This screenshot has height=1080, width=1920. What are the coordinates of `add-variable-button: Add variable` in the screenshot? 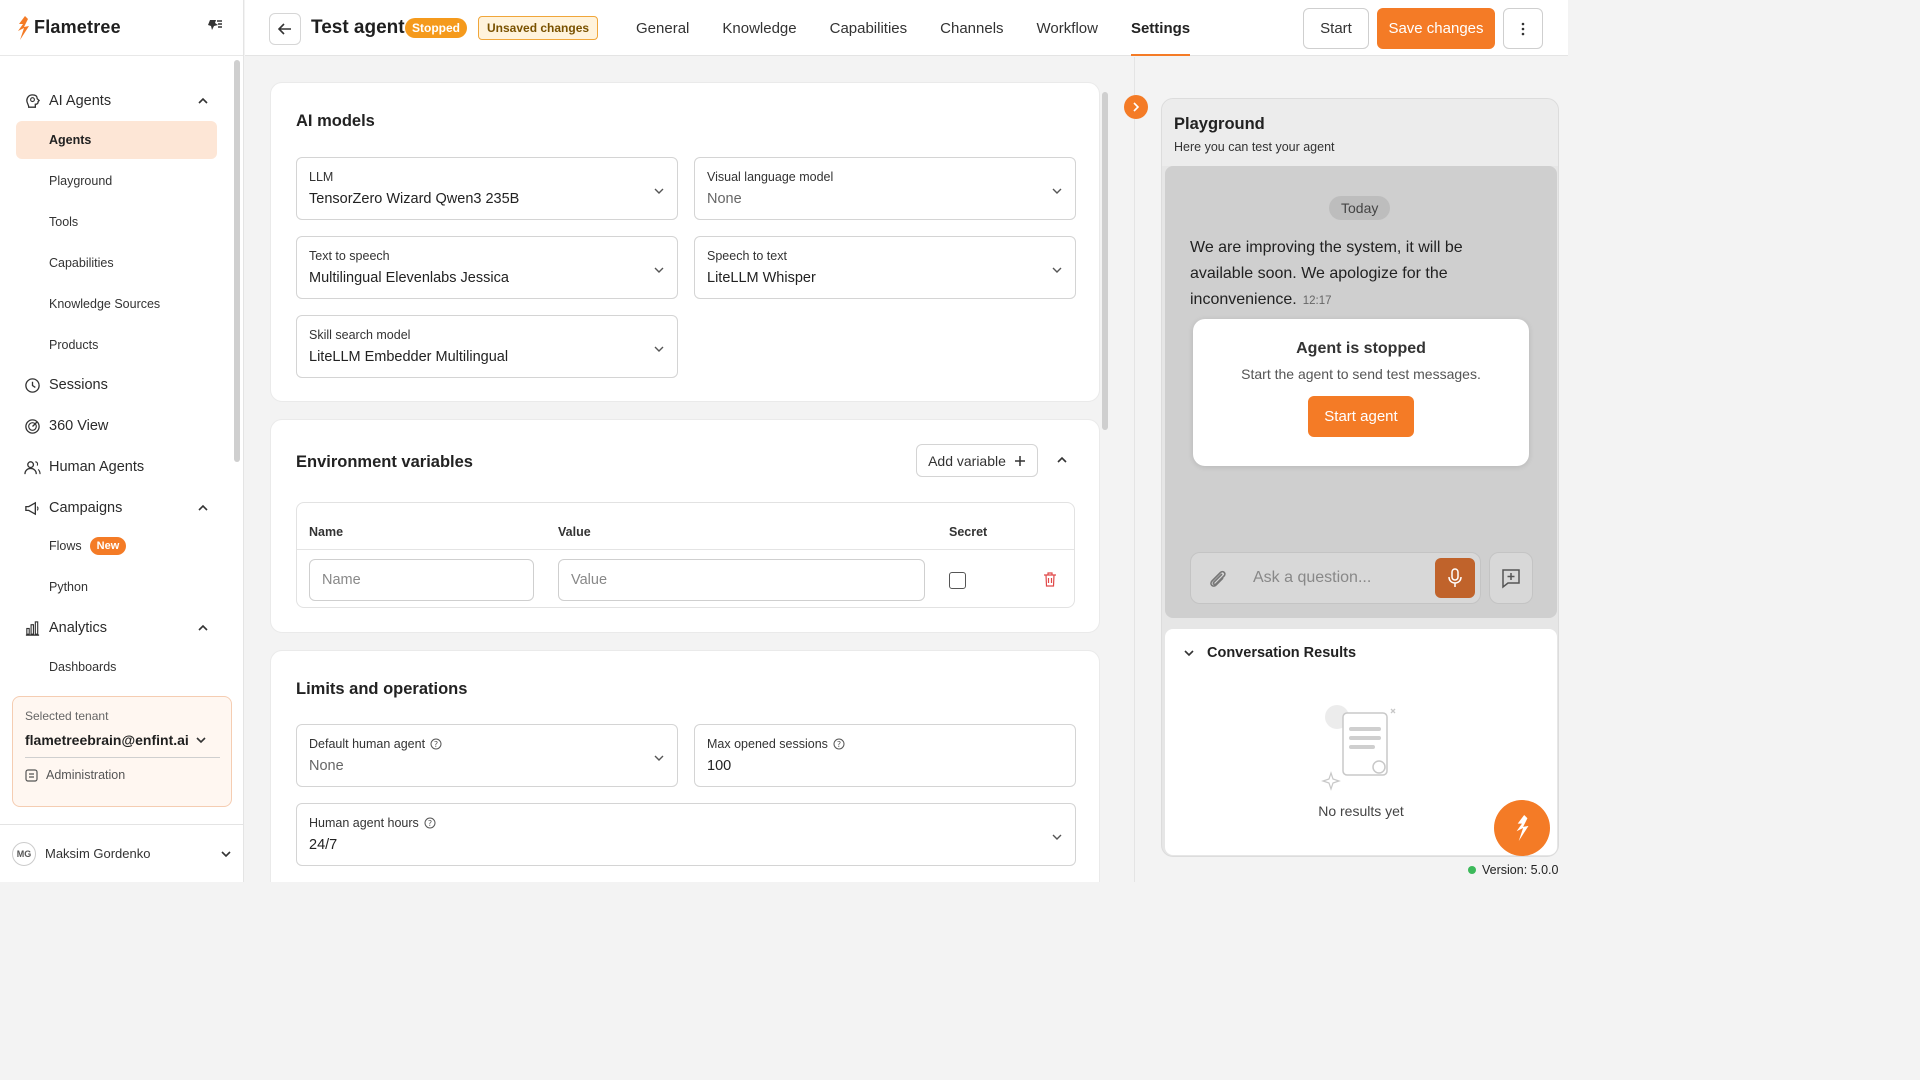 It's located at (977, 460).